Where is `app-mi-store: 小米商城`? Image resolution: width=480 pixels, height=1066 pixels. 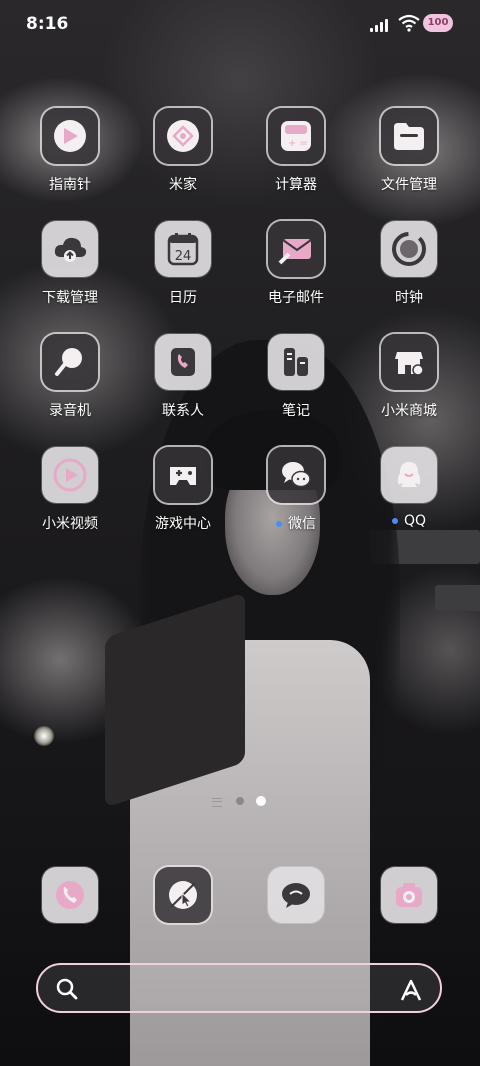 app-mi-store: 小米商城 is located at coordinates (409, 377).